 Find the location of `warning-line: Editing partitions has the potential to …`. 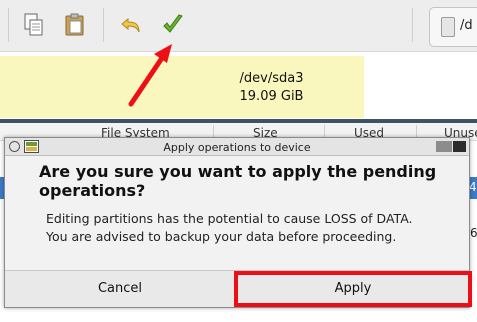

warning-line: Editing partitions has the potential to … is located at coordinates (229, 218).